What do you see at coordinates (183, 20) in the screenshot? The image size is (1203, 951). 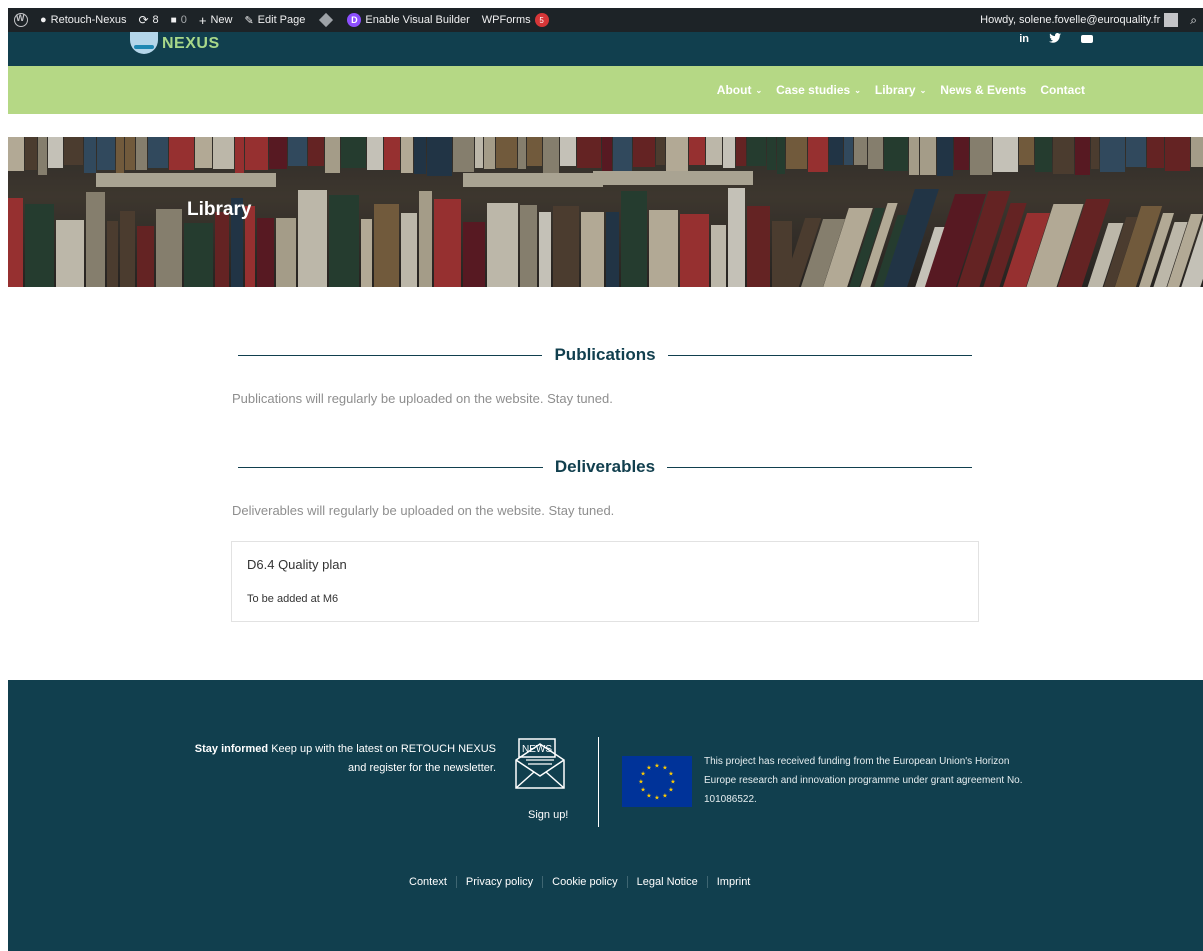 I see `comments-count: 0` at bounding box center [183, 20].